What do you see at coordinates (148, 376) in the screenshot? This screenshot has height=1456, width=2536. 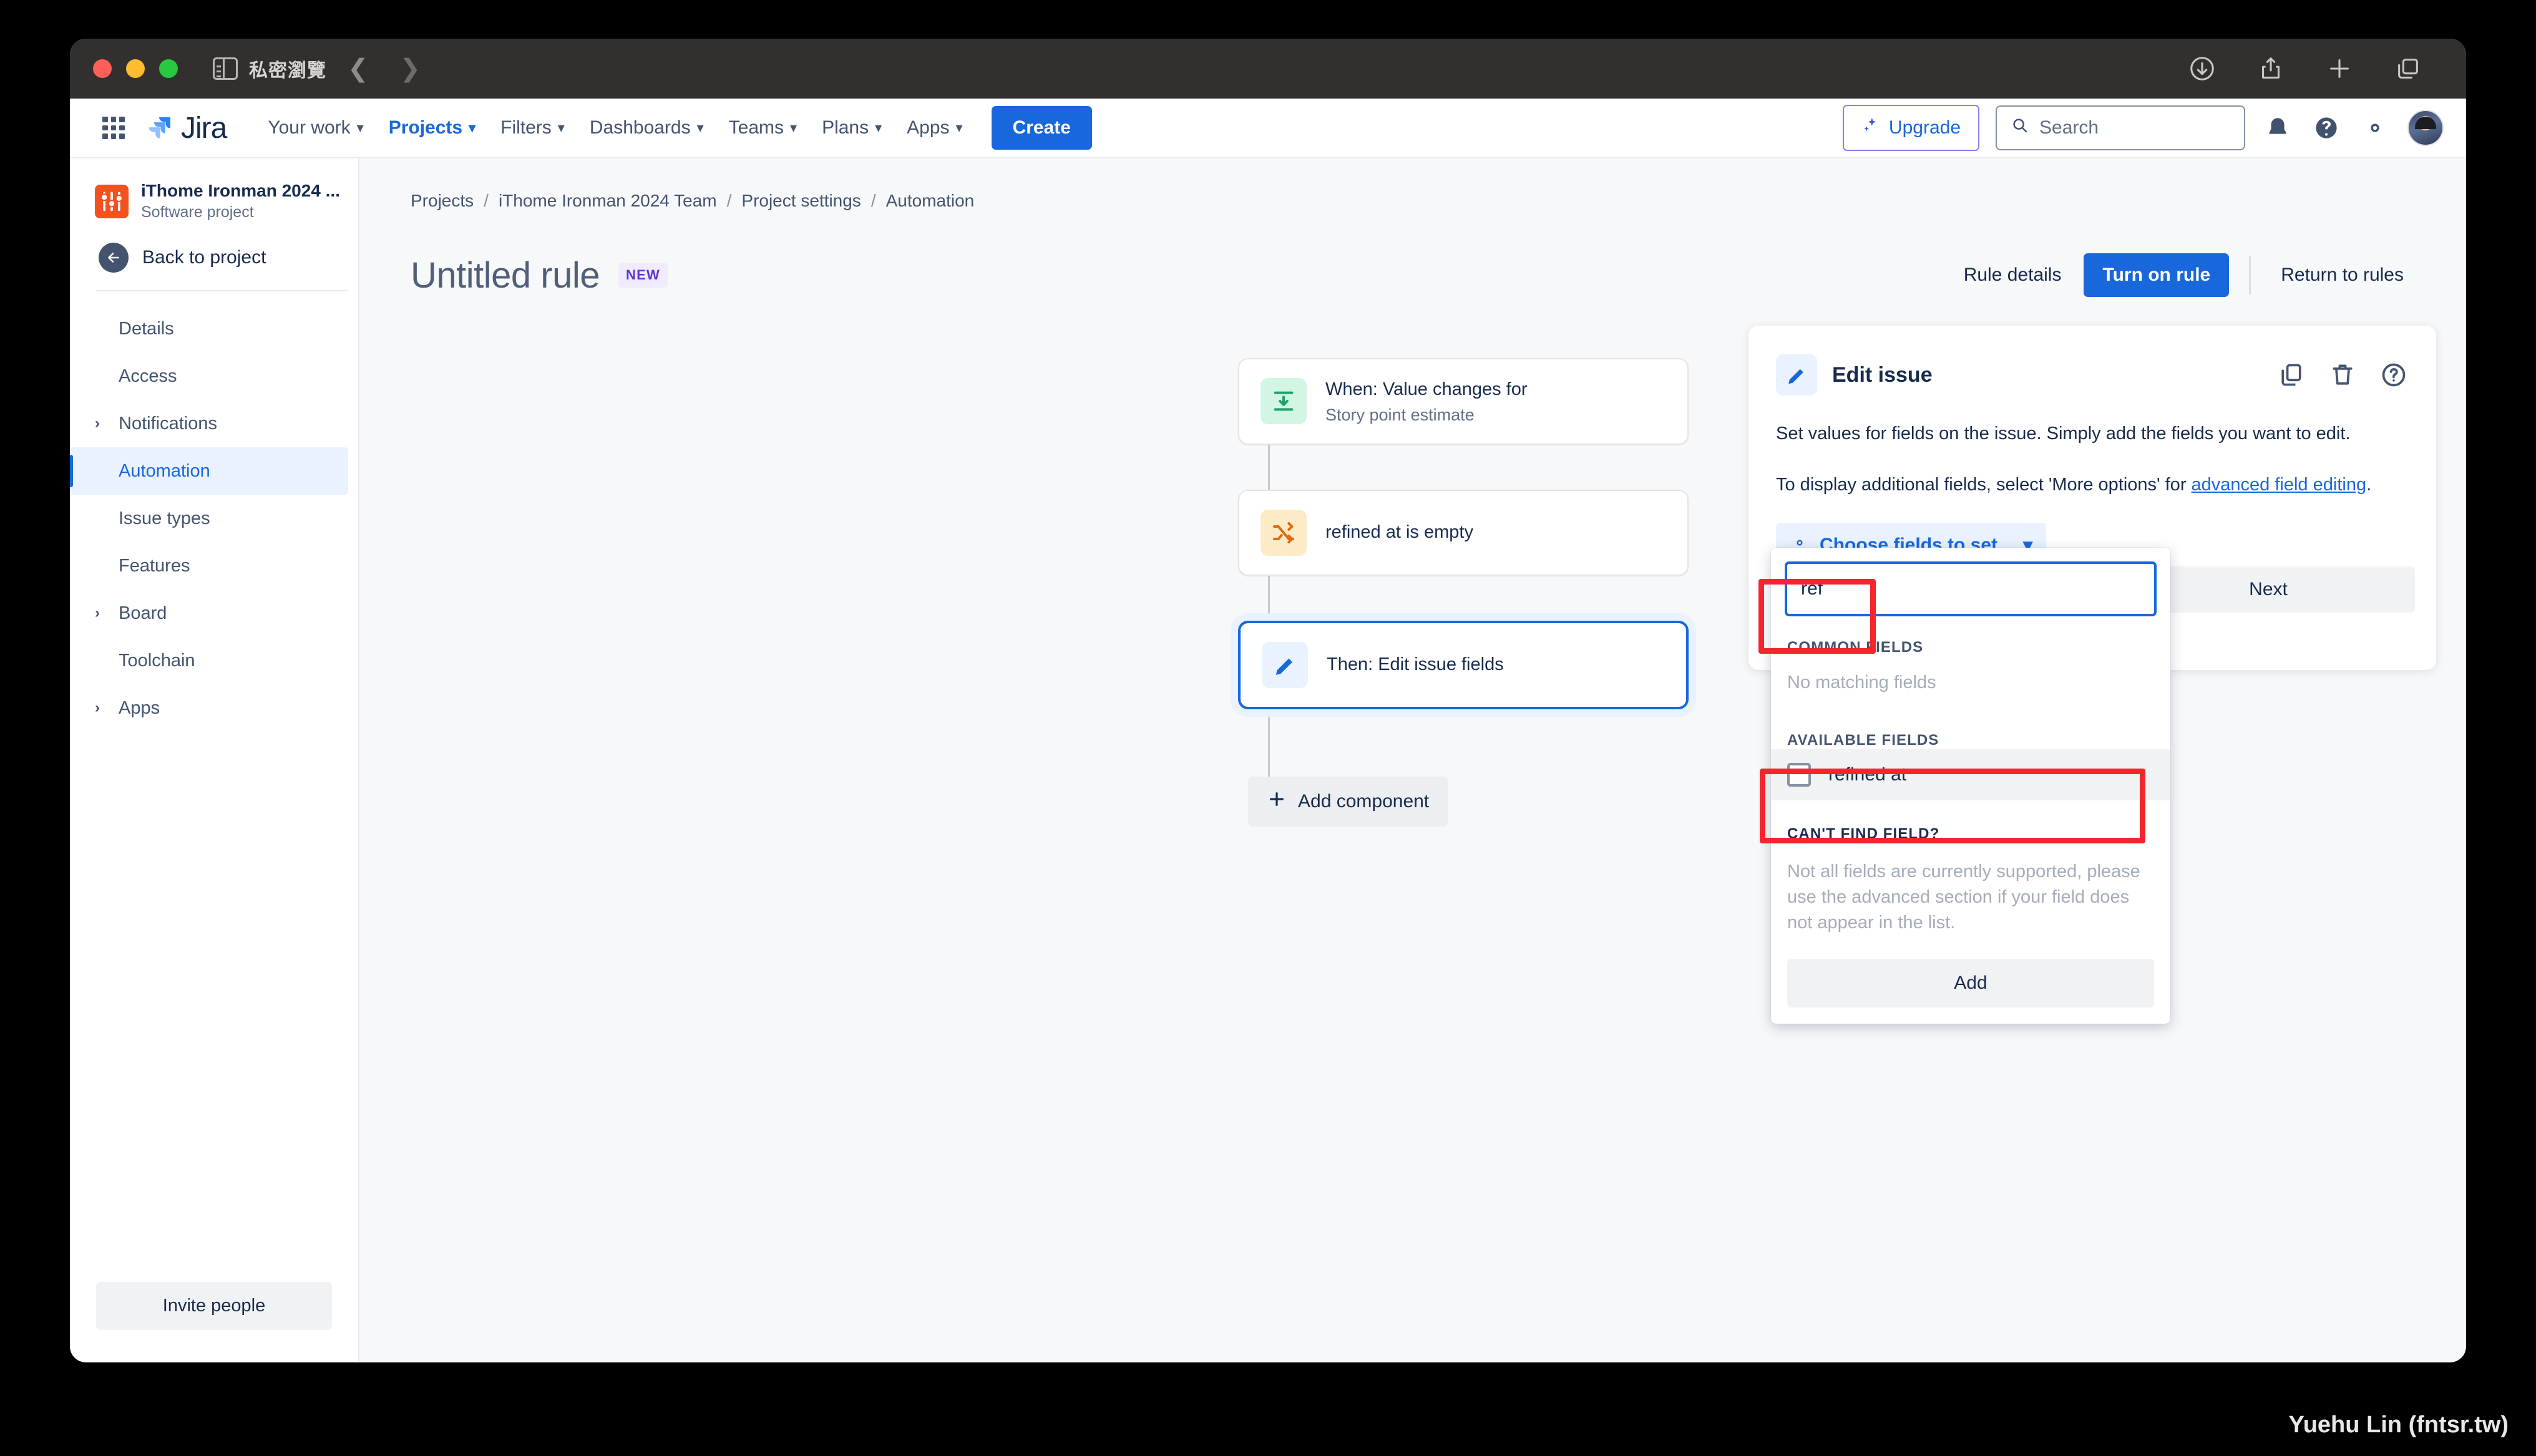 I see `sidebar-item-label: Access` at bounding box center [148, 376].